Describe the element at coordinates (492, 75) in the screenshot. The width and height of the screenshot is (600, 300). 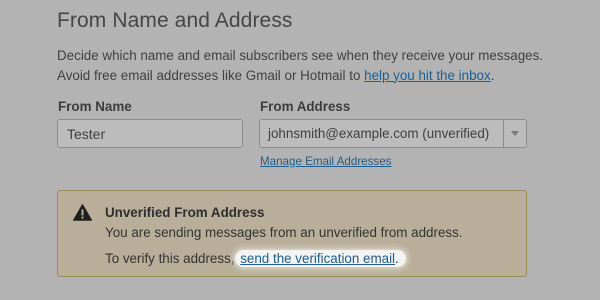
I see `description-suffix: .` at that location.